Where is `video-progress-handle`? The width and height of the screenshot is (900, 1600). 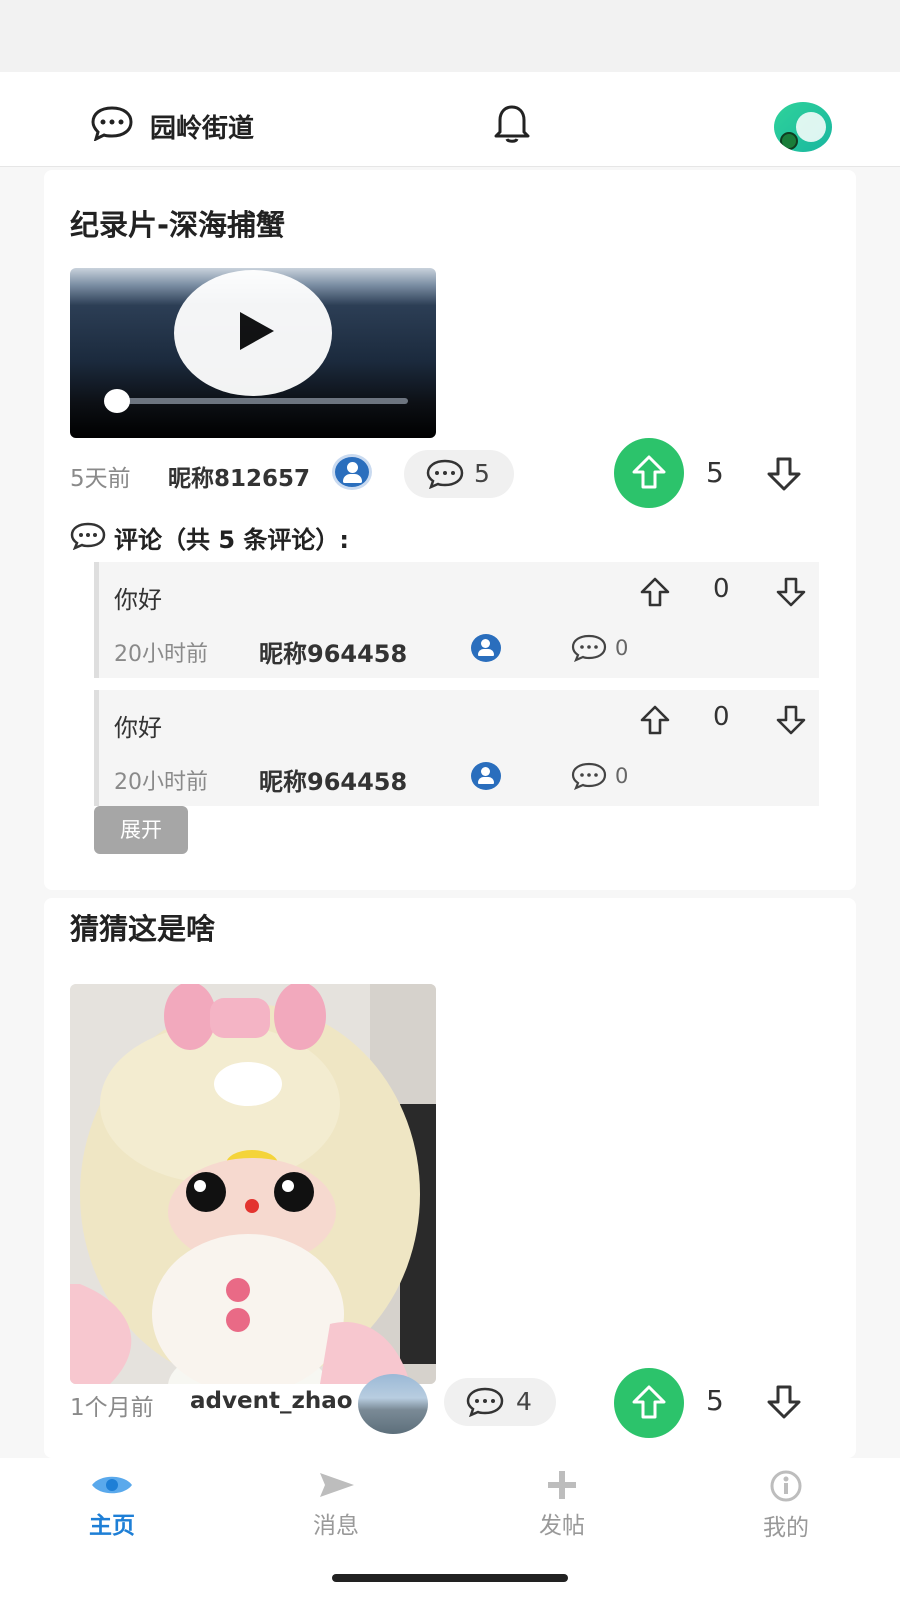 video-progress-handle is located at coordinates (117, 401).